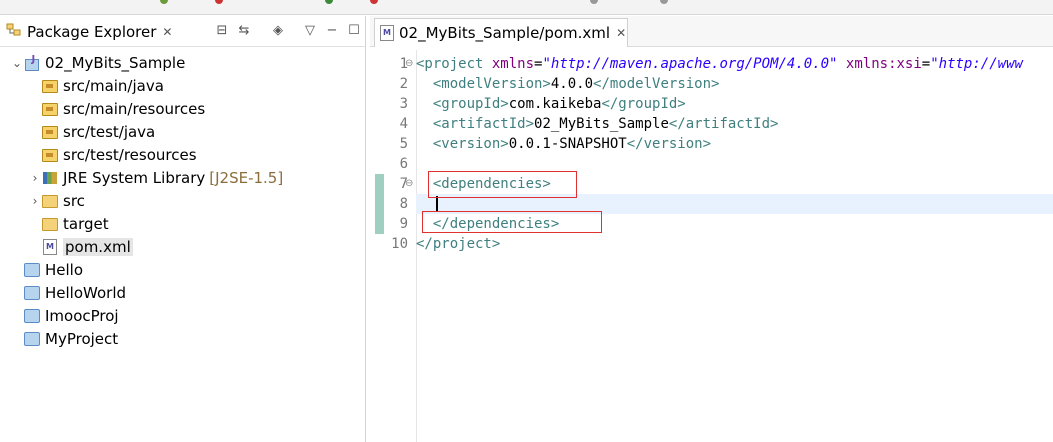 This screenshot has width=1053, height=442. I want to click on stop-icon, so click(219, 2).